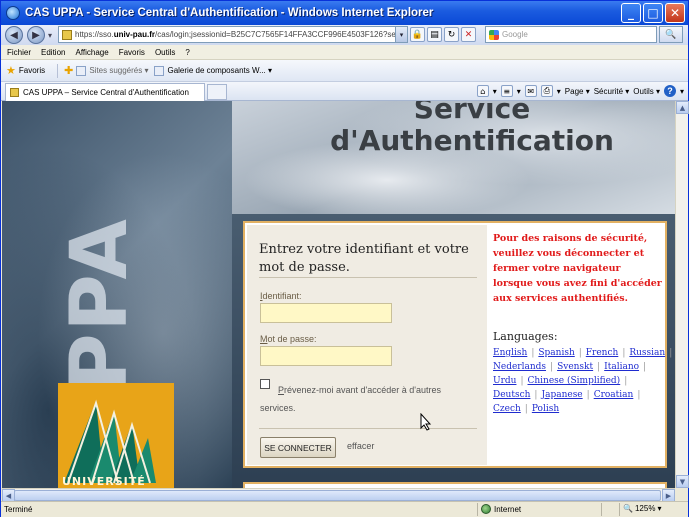  Describe the element at coordinates (14, 92) in the screenshot. I see `tab-page-icon` at that location.